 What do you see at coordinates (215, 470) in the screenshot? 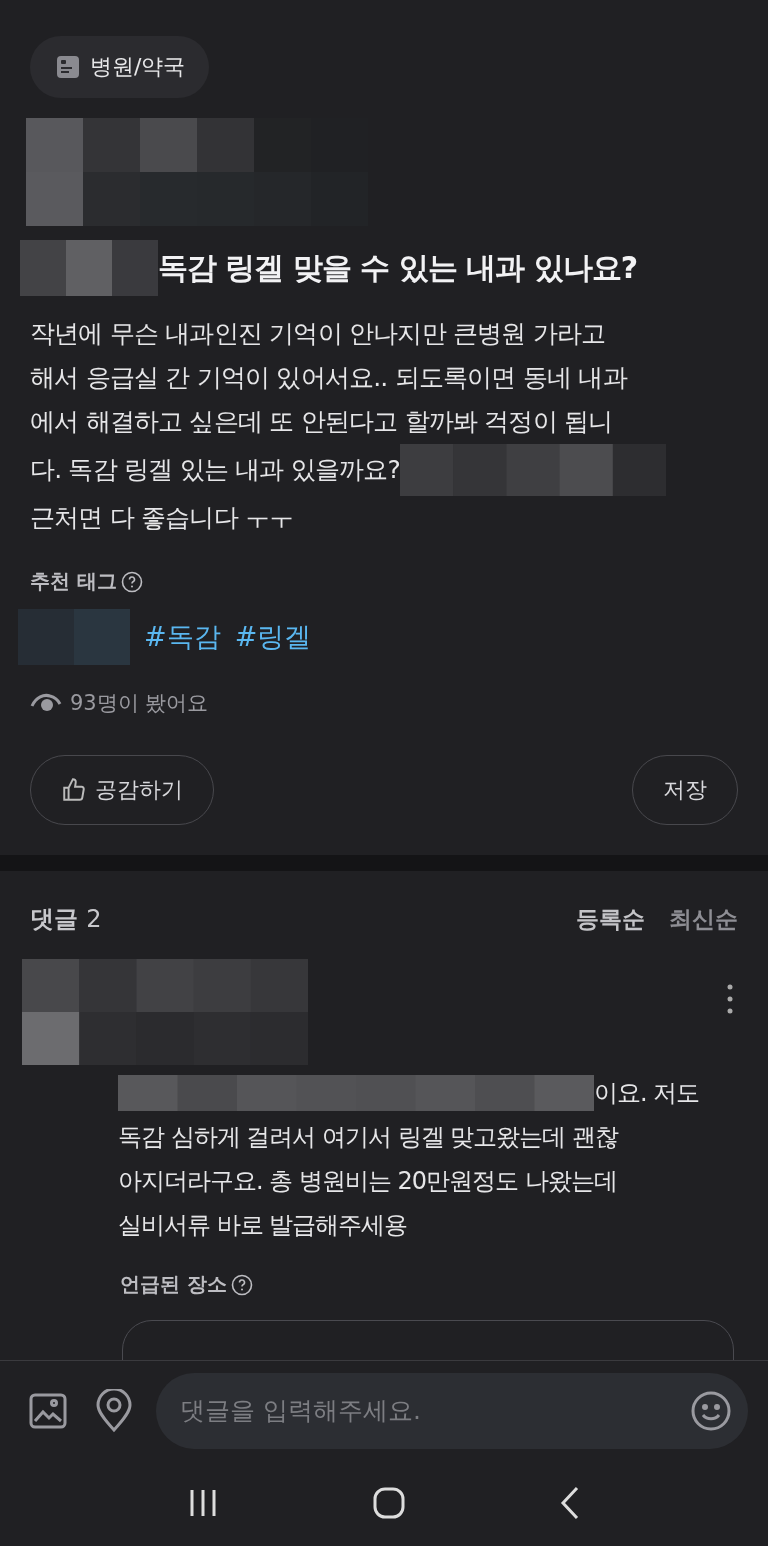
I see `post-body-line: 다. 독감 링겔 있는 내과 있을까요?` at bounding box center [215, 470].